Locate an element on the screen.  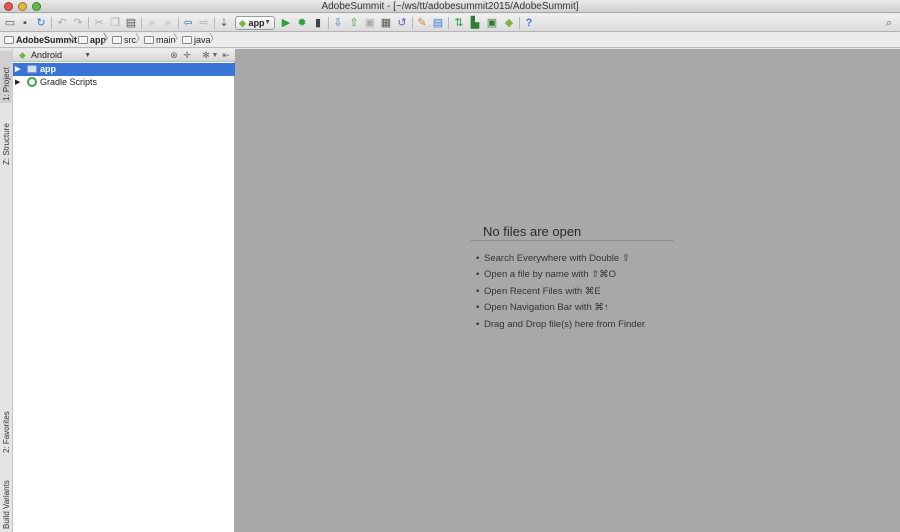
hide-panel-icon: ⇤ is located at coordinates (226, 55).